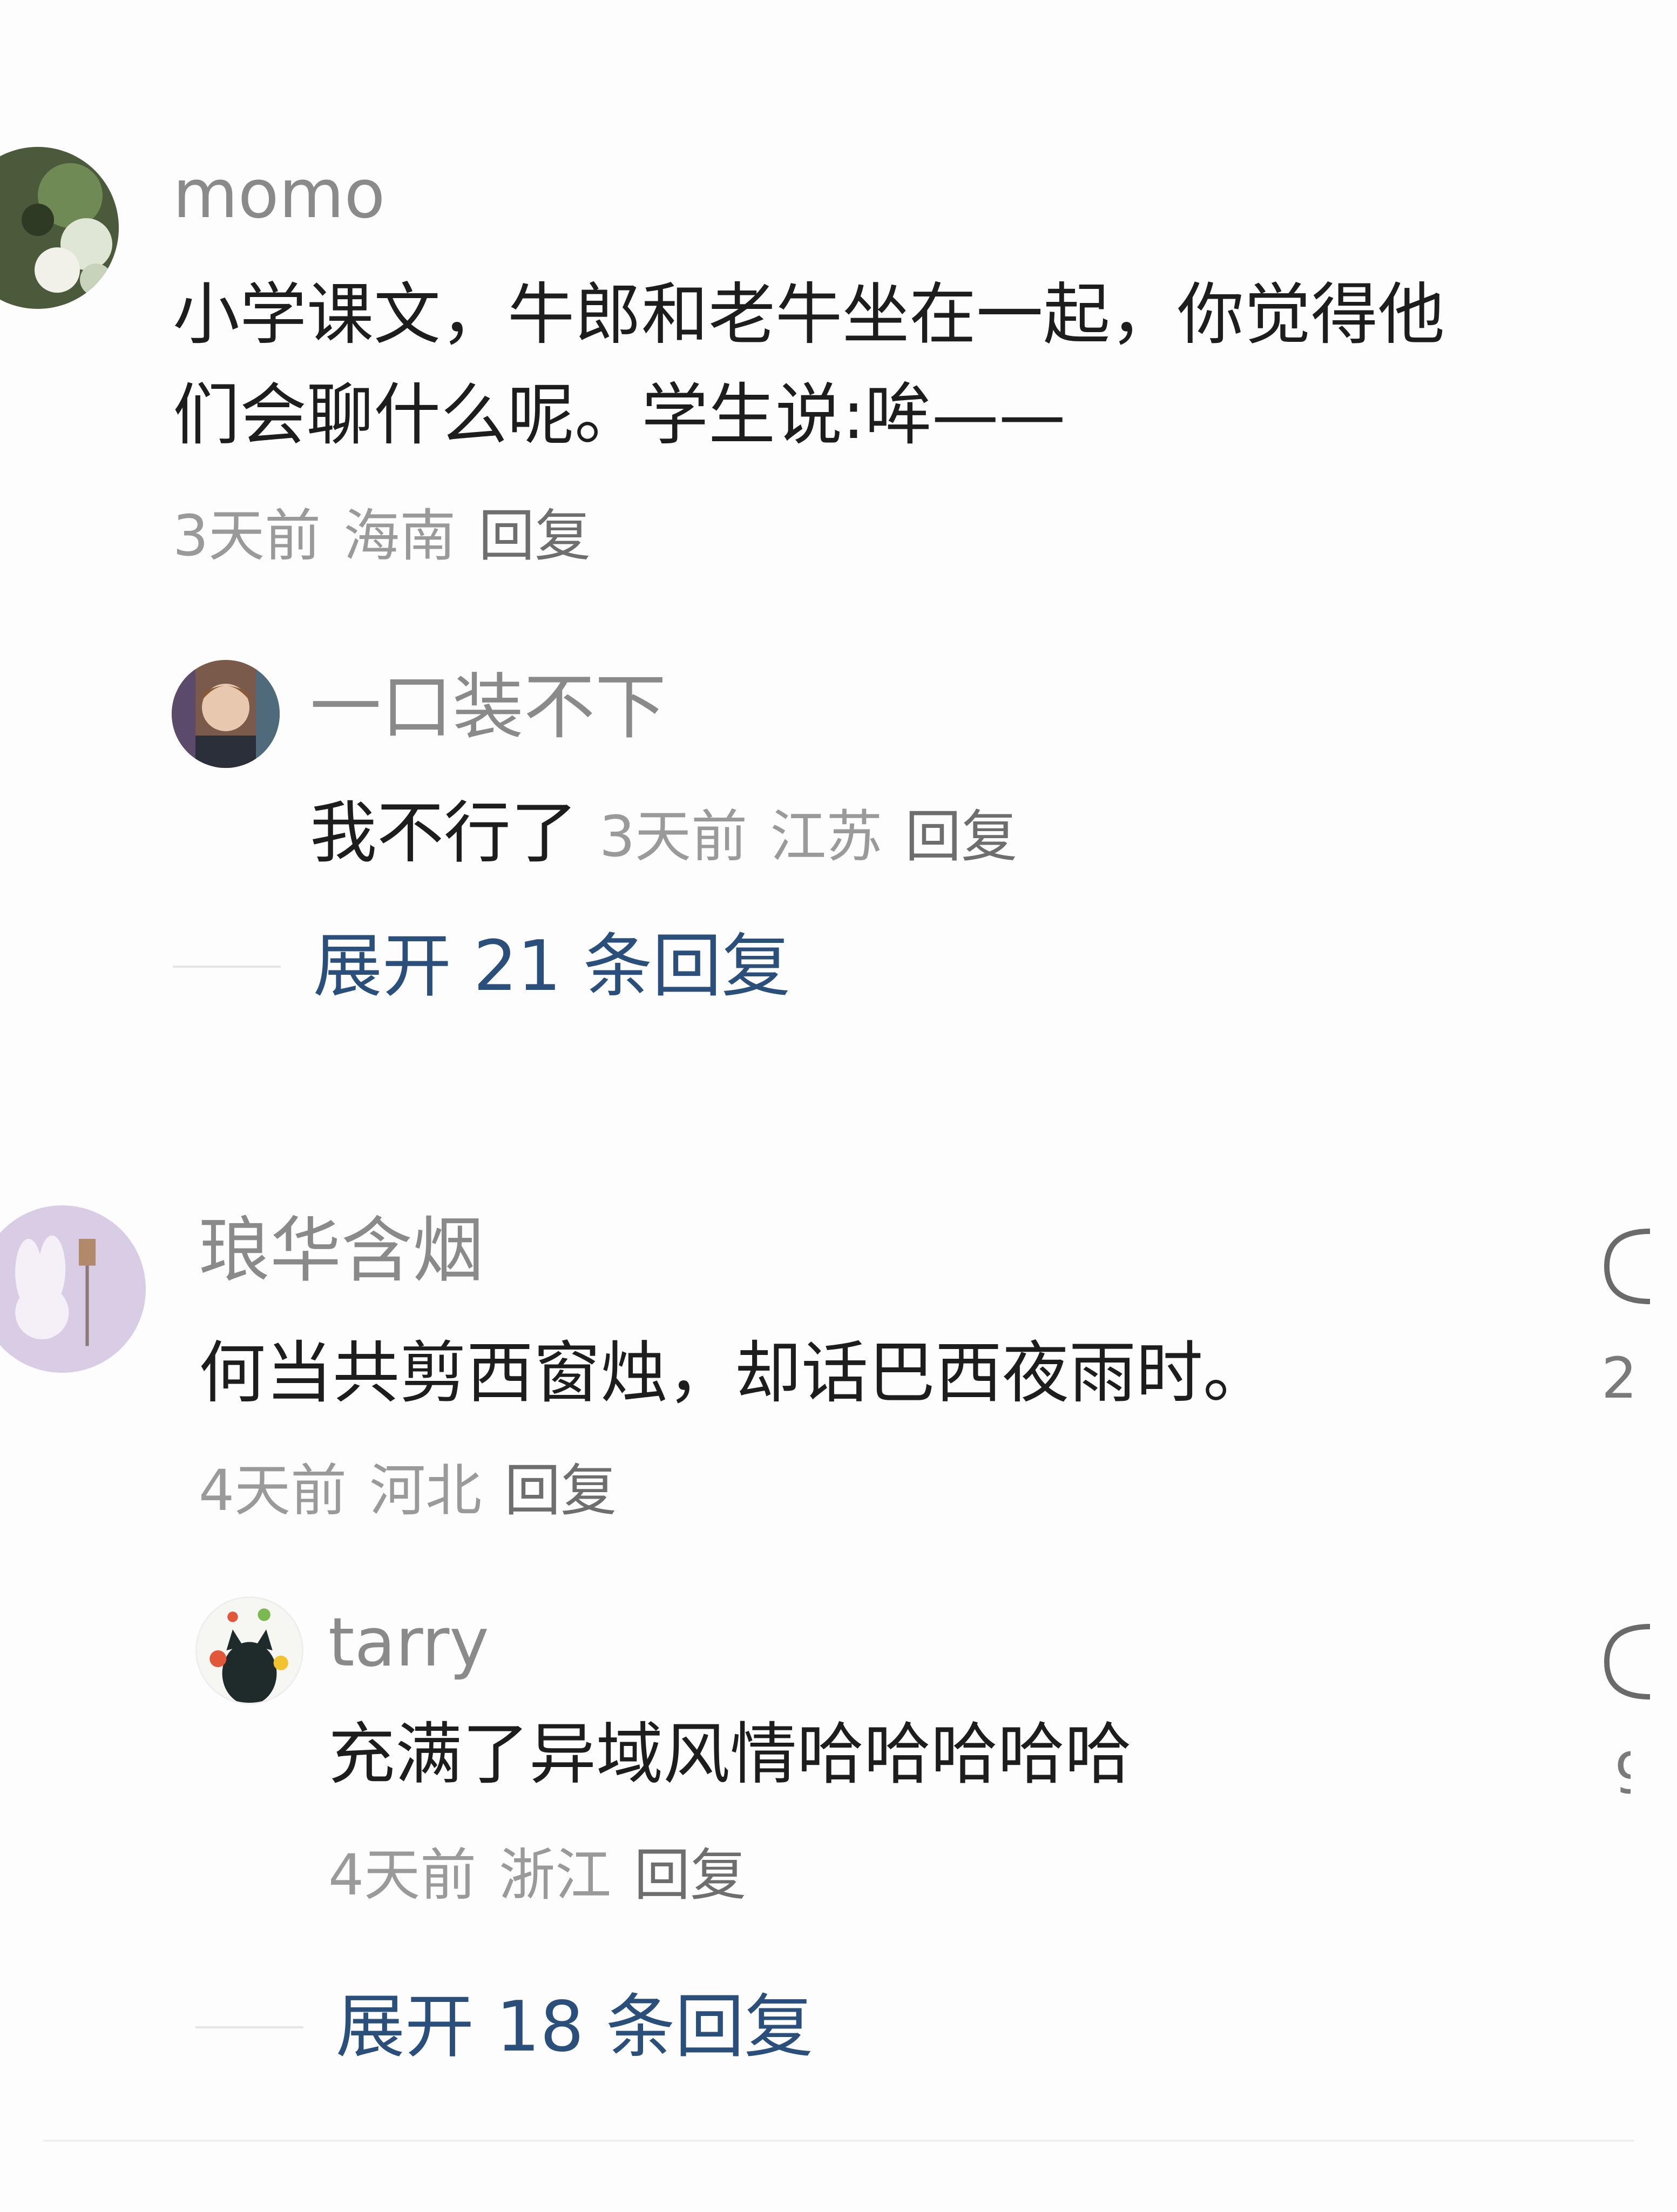 The height and width of the screenshot is (2212, 1677). I want to click on comment-time: 4天前, so click(273, 1490).